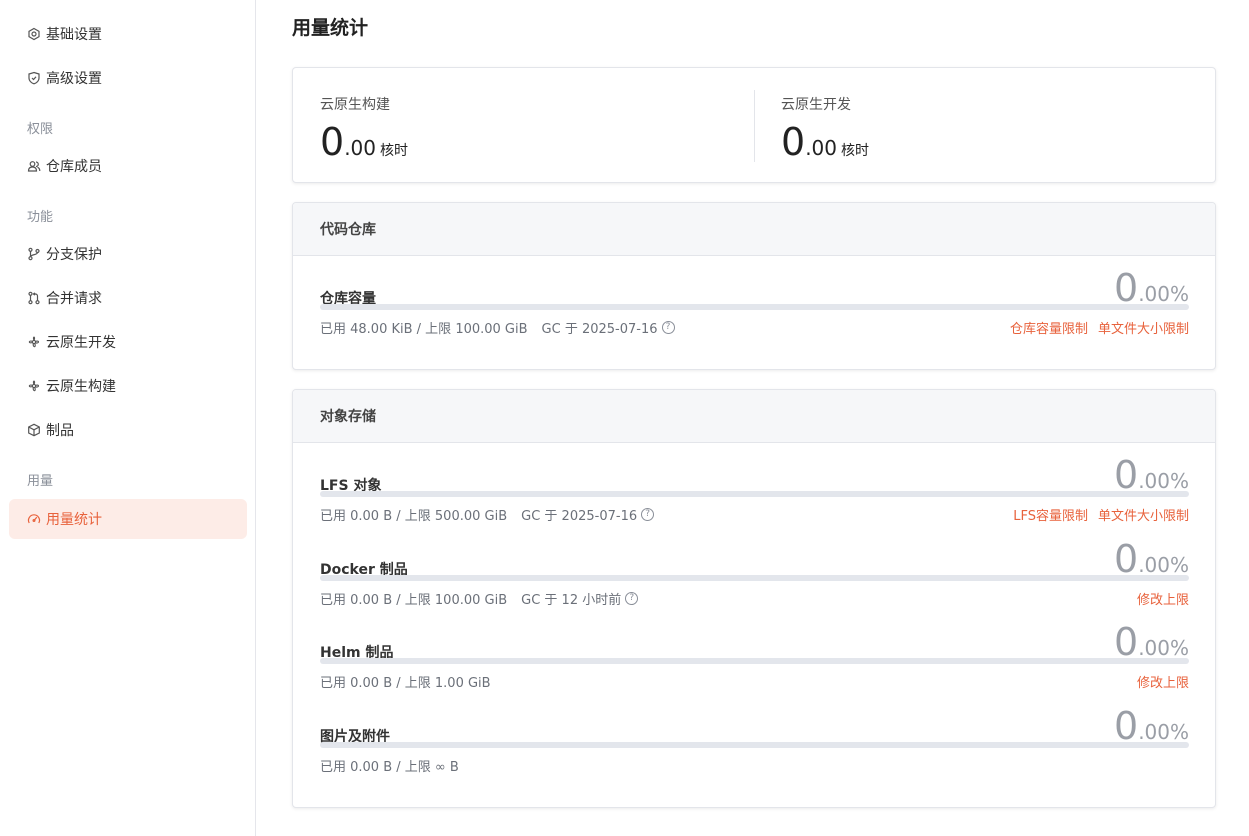 This screenshot has height=836, width=1249. I want to click on usage-meta: 已用 0.00 B / 上限 ∞ B, so click(389, 765).